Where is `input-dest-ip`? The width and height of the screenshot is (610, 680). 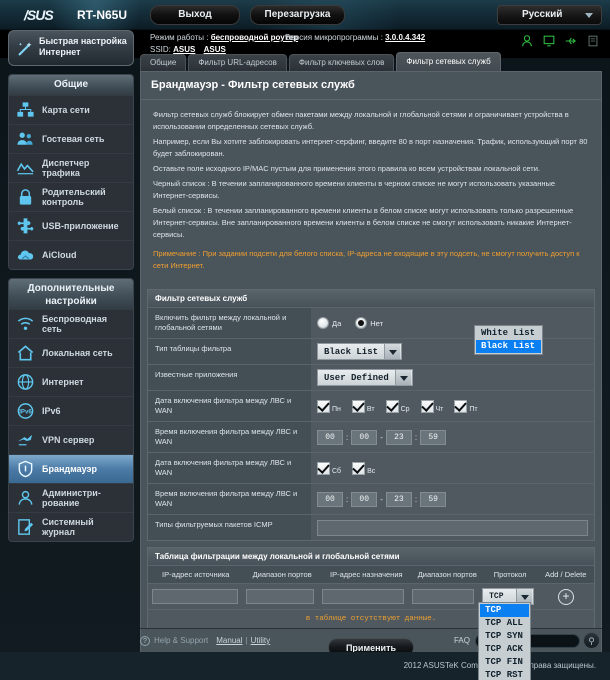
input-dest-ip is located at coordinates (363, 596).